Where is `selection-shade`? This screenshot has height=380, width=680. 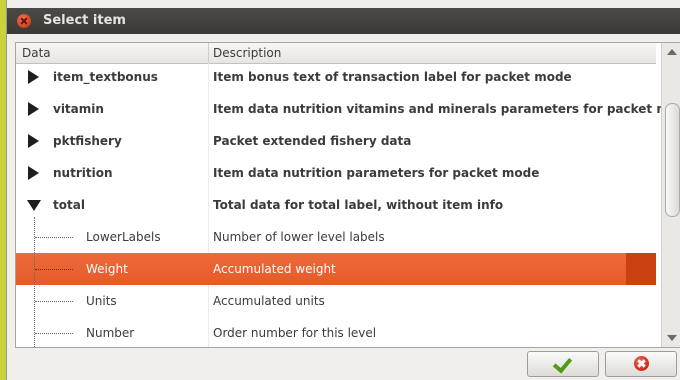 selection-shade is located at coordinates (641, 269).